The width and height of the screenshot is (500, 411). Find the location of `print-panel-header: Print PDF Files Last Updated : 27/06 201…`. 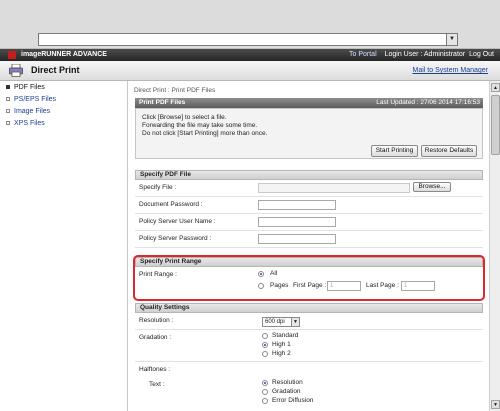

print-panel-header: Print PDF Files Last Updated : 27/06 201… is located at coordinates (309, 103).